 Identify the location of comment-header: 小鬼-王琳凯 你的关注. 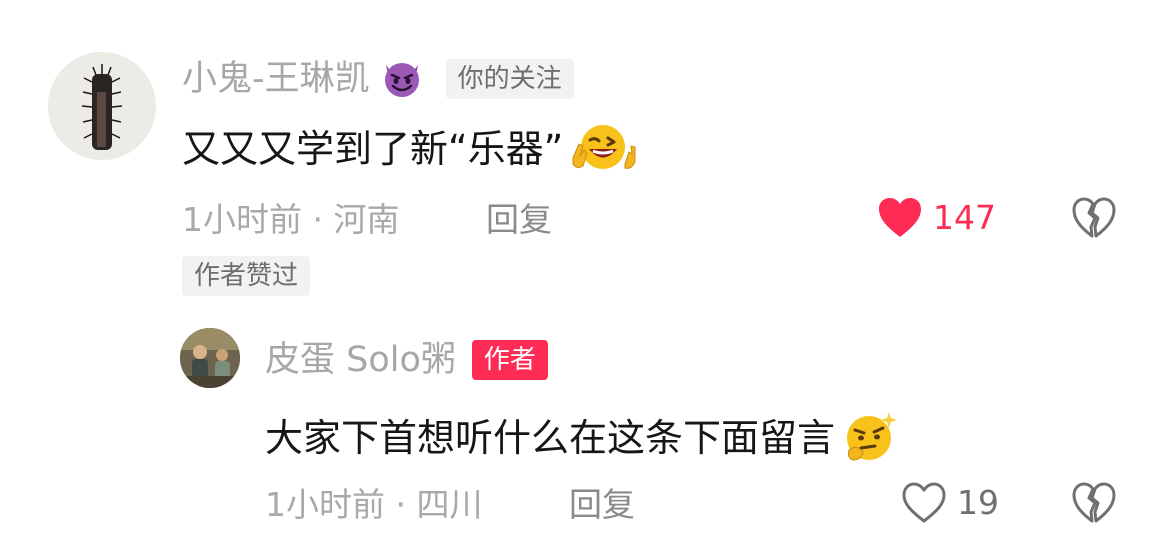
(378, 79).